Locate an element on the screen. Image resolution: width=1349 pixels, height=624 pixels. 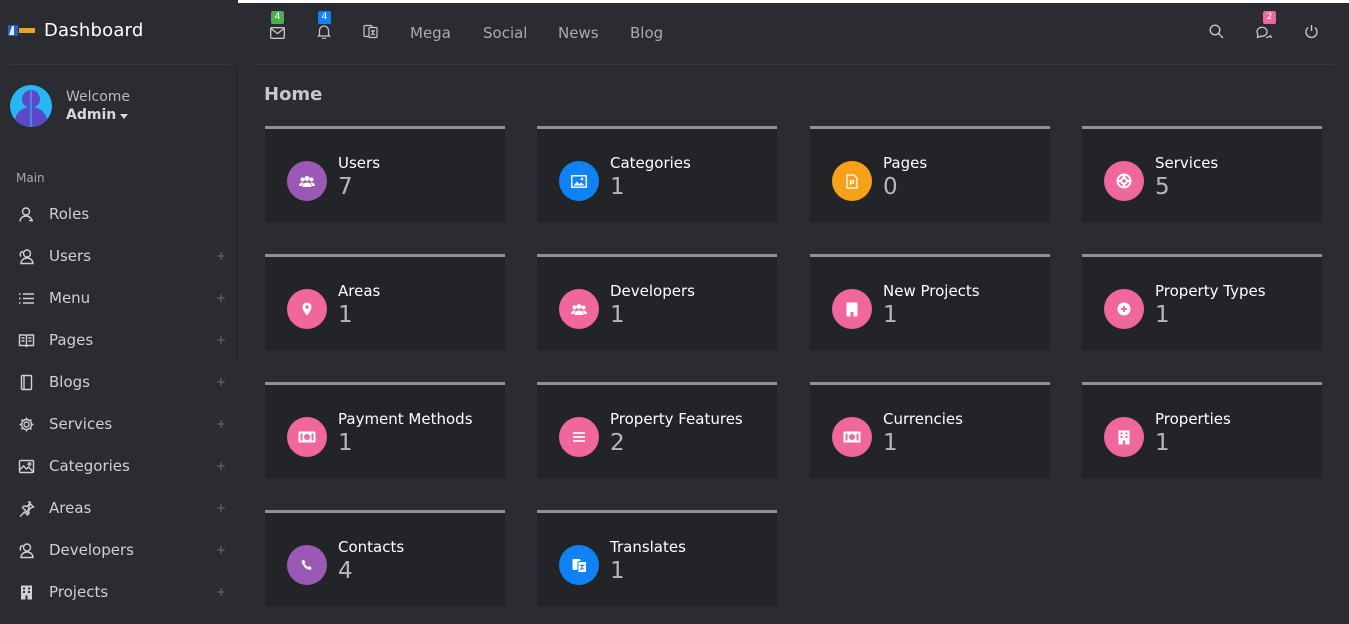
sidebar-item-areas: Areas + is located at coordinates (119, 508).